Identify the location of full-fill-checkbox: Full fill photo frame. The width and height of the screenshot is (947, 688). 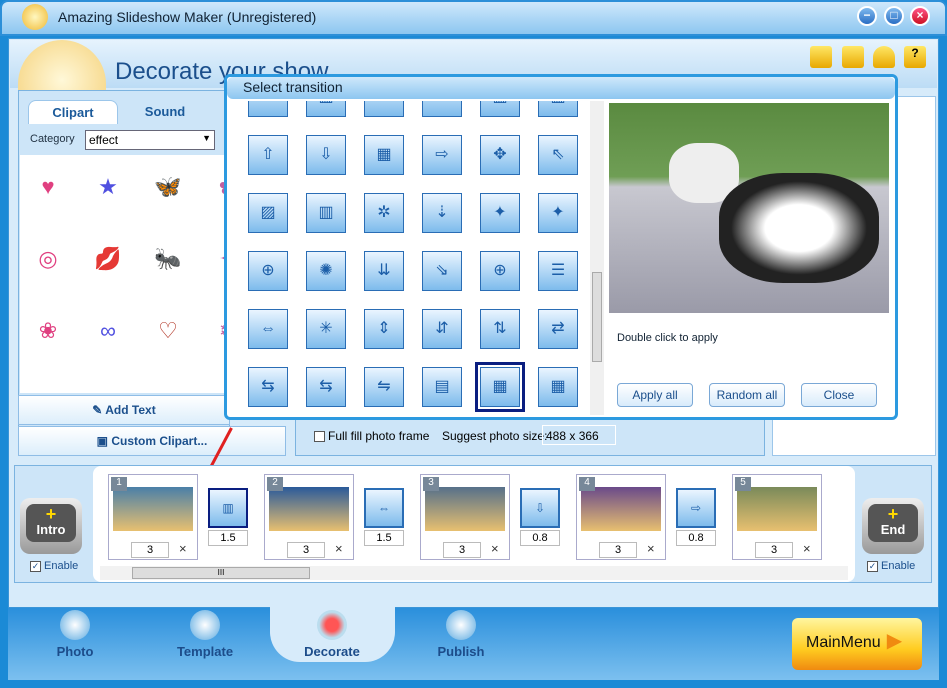
(371, 436).